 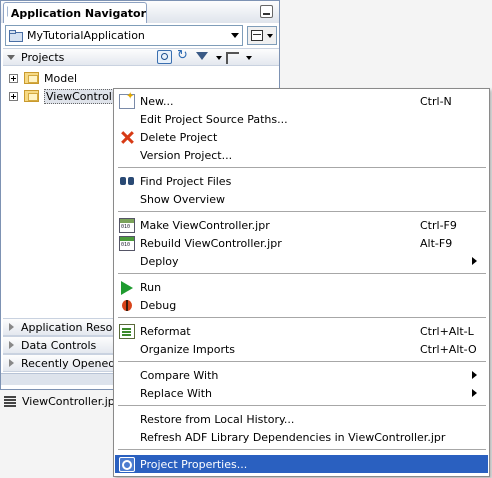 I want to click on delete-icon, so click(x=127, y=137).